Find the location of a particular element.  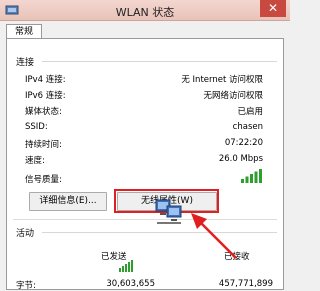

duration-label: 持续时间: is located at coordinates (43, 145).